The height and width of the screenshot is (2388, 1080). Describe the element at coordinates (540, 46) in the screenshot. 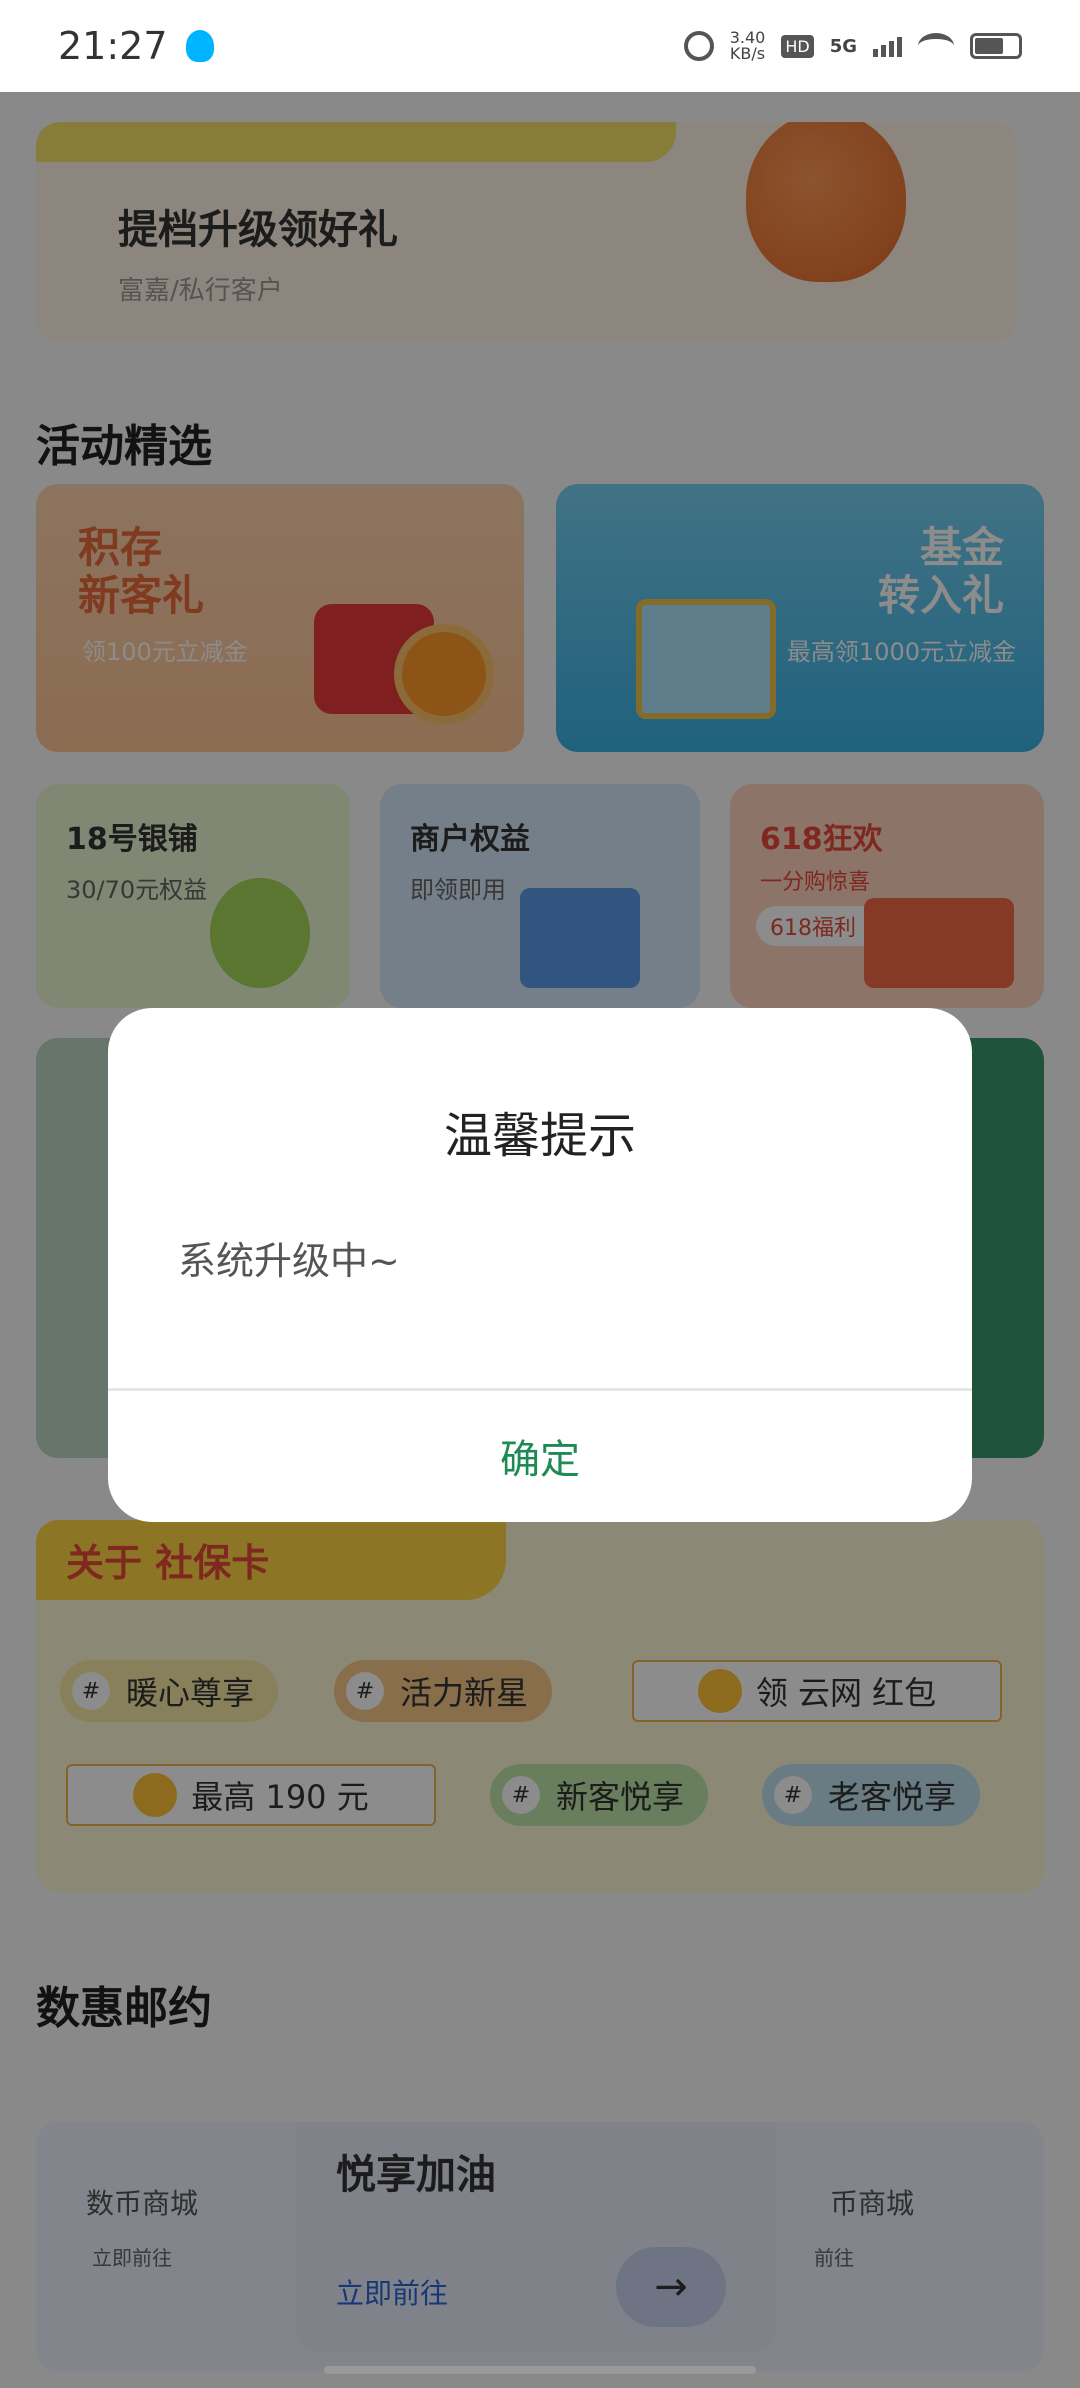

I see `status-bar: 21:27 3.40 KB/s HD 5G` at that location.